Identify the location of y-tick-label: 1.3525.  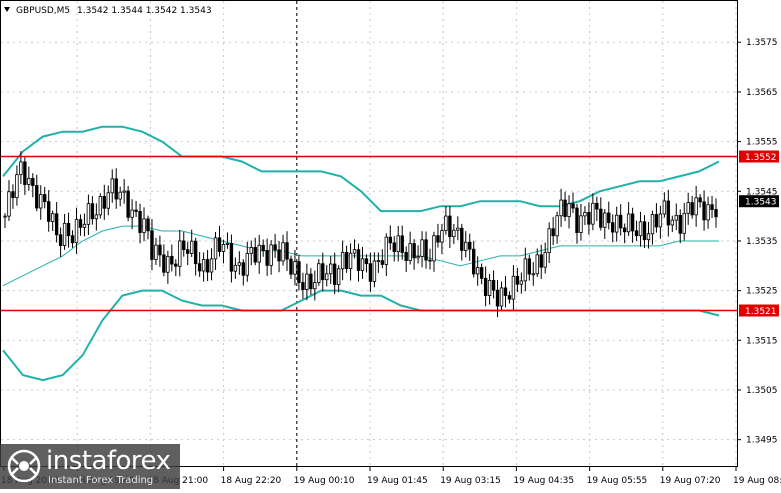
(762, 292).